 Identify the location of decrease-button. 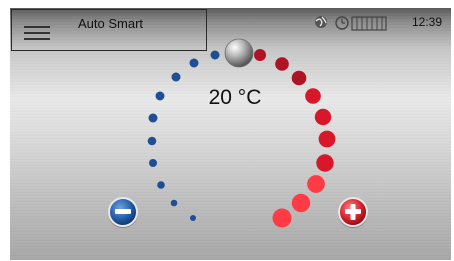
(123, 212).